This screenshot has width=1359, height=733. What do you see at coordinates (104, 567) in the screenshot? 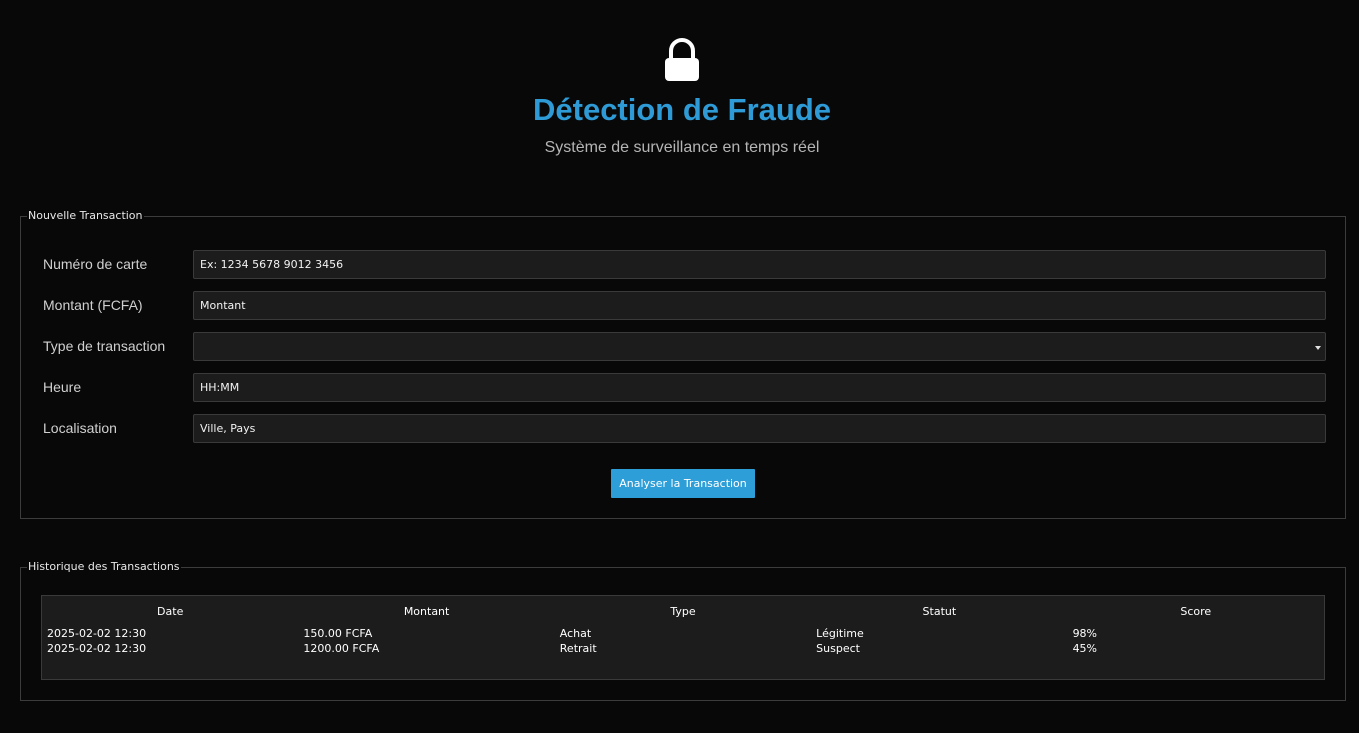
I see `transaction-history-group-title: Historique des Transactions` at bounding box center [104, 567].